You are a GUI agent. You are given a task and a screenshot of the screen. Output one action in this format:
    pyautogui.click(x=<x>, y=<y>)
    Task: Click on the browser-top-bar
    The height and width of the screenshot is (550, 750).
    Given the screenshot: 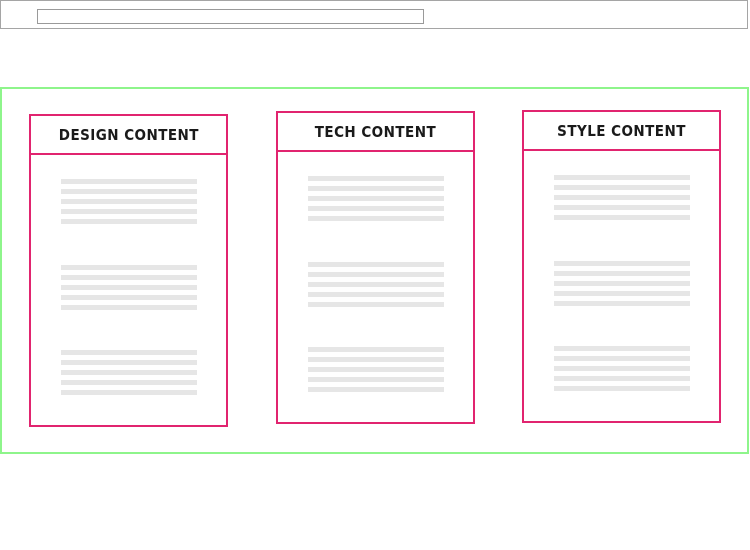 What is the action you would take?
    pyautogui.click(x=374, y=14)
    